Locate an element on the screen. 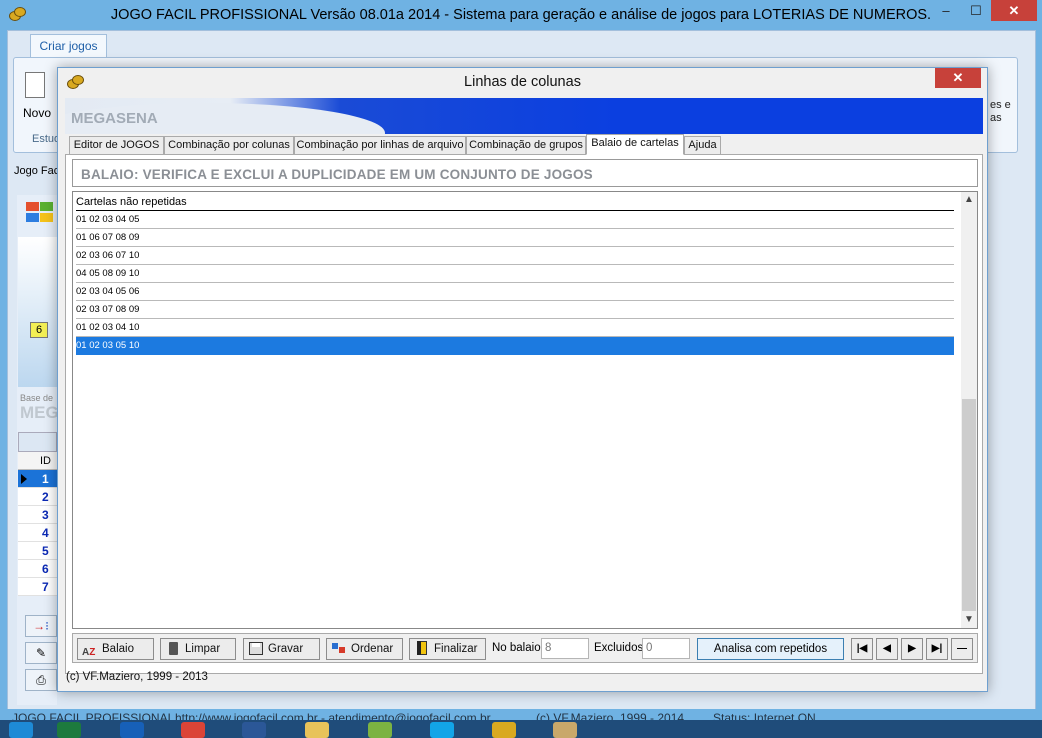  tab-balaio-de-cartelas: Balaio de cartelas is located at coordinates (635, 144).